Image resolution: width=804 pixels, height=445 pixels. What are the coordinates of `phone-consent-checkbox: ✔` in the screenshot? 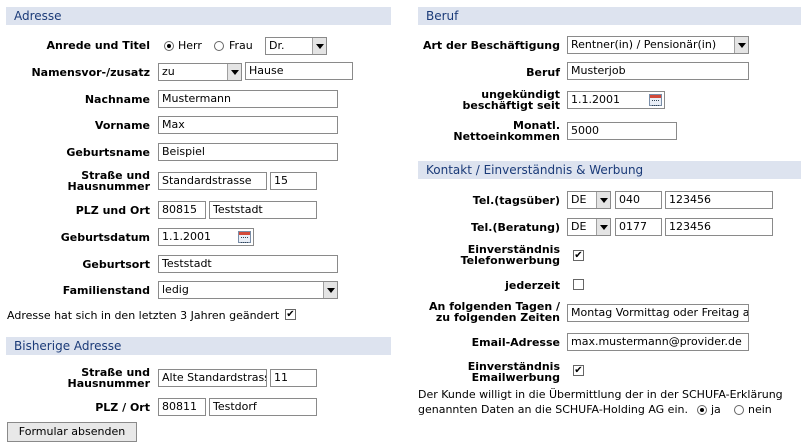 It's located at (578, 255).